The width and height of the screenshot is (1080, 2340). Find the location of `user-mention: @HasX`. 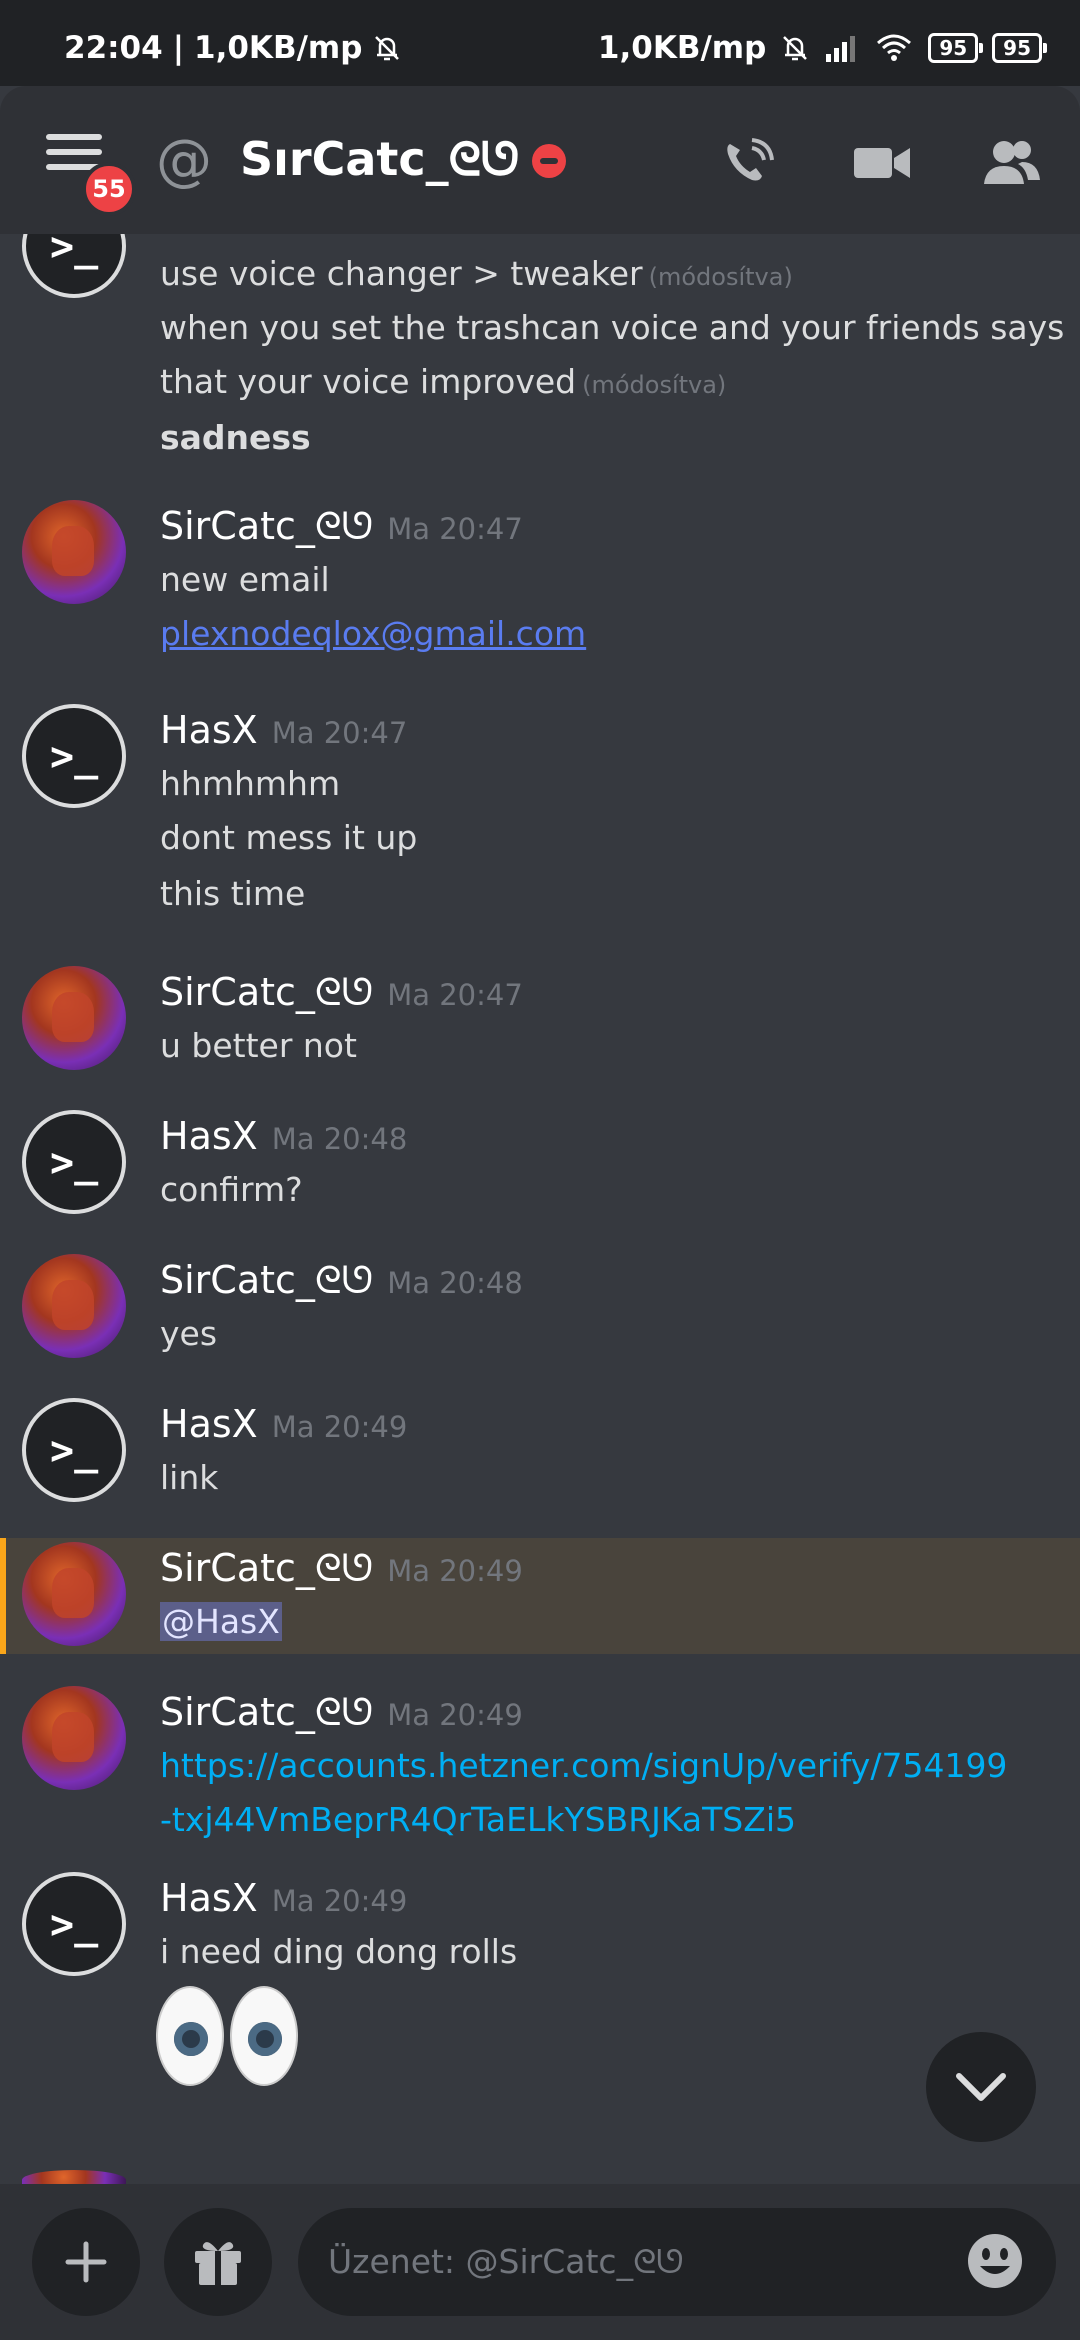

user-mention: @HasX is located at coordinates (221, 1621).